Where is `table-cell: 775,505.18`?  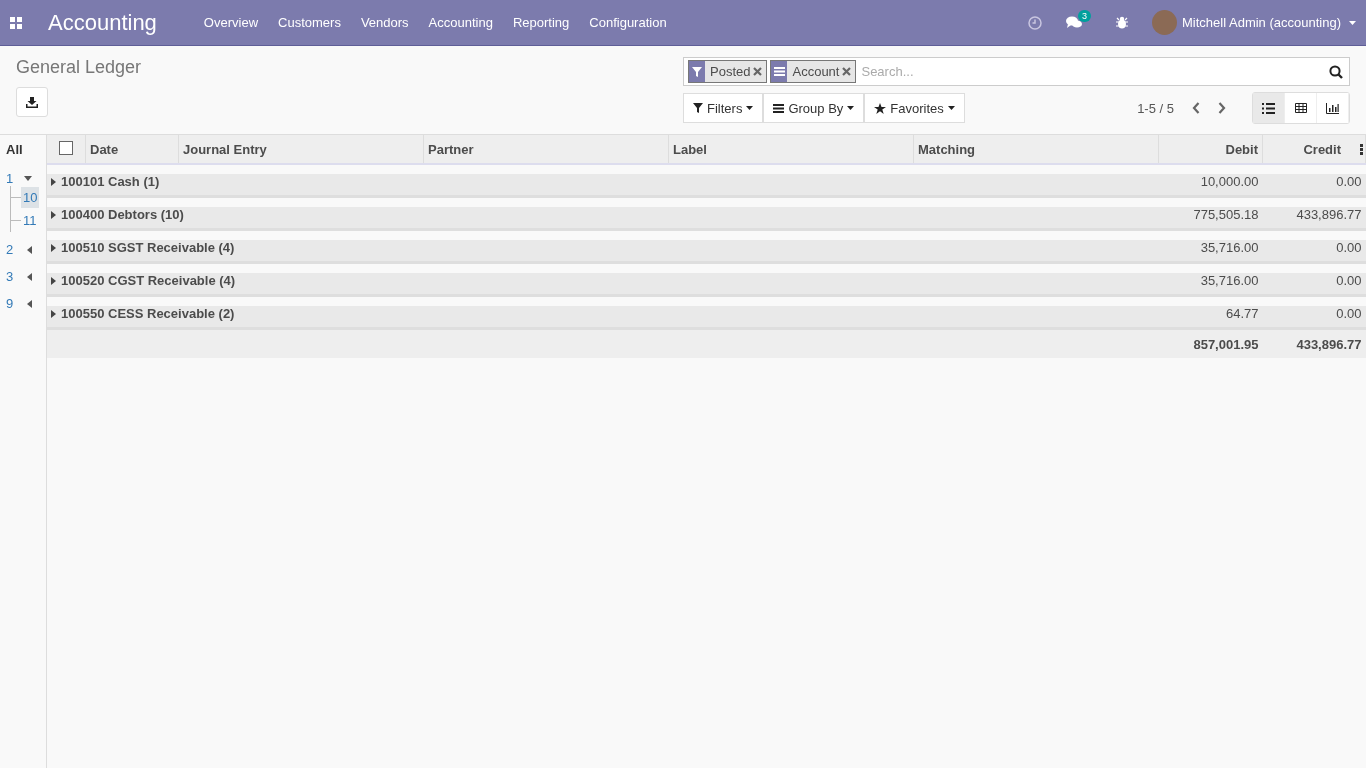
table-cell: 775,505.18 is located at coordinates (1226, 214).